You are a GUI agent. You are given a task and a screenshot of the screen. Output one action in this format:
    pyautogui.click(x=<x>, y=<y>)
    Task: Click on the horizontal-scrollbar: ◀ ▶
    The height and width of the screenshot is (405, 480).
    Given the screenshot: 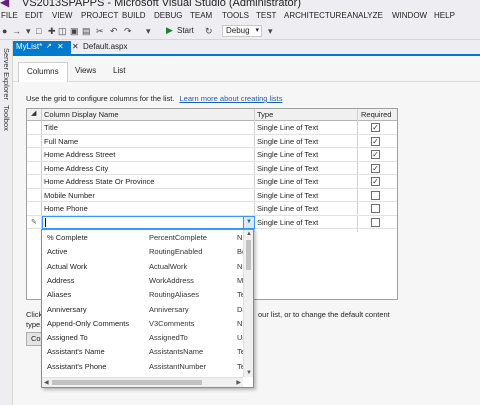 What is the action you would take?
    pyautogui.click(x=142, y=382)
    